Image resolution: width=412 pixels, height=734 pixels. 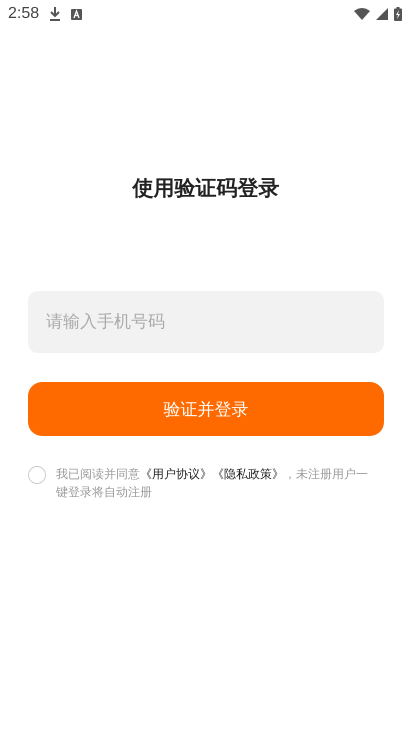 I want to click on policy-link: 《隐私政策》, so click(x=248, y=474).